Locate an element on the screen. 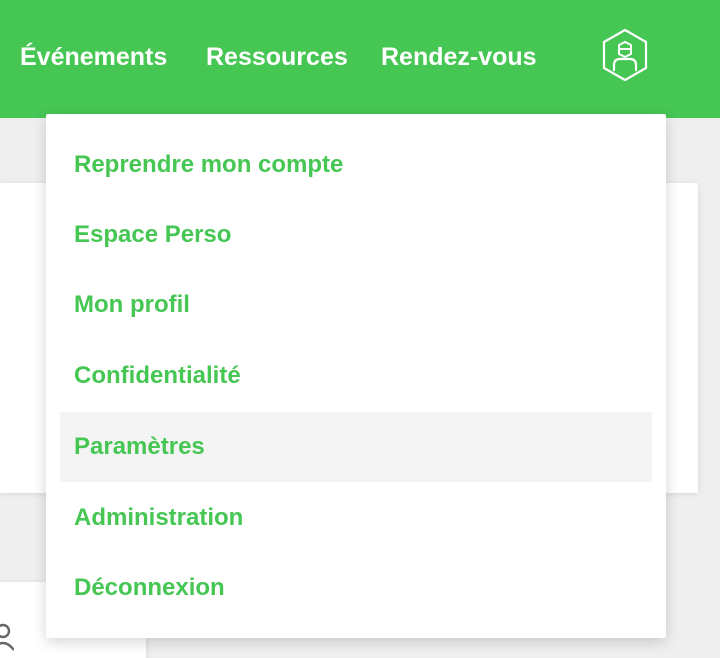 Image resolution: width=720 pixels, height=658 pixels. menu-item-reprendre-compte: Reprendre mon compte is located at coordinates (356, 165).